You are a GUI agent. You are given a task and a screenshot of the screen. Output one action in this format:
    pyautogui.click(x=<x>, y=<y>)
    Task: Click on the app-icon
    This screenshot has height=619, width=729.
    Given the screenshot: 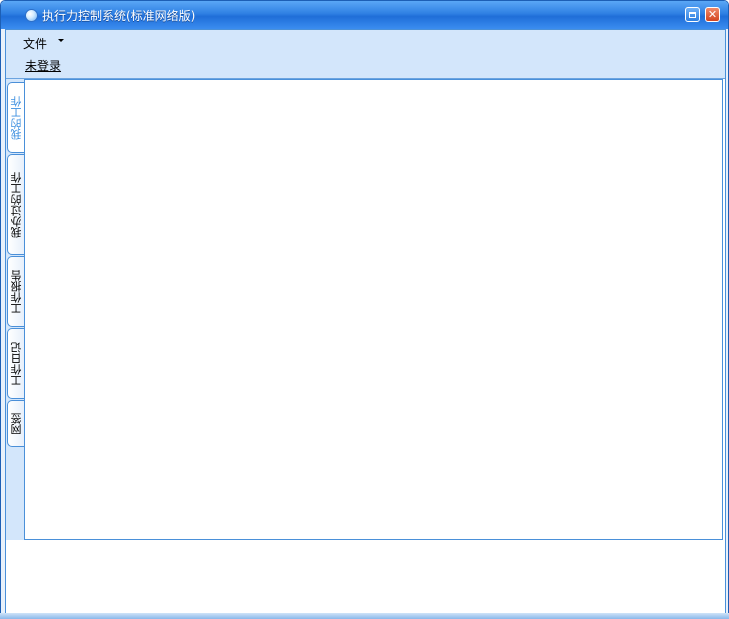 What is the action you would take?
    pyautogui.click(x=31, y=15)
    